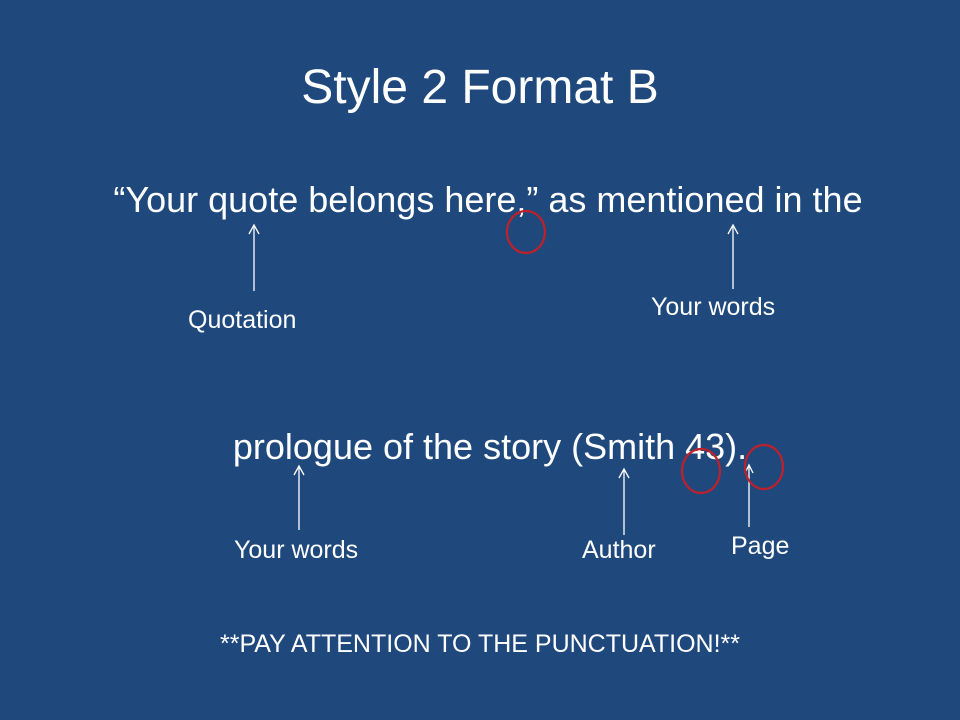 The width and height of the screenshot is (960, 720). Describe the element at coordinates (733, 256) in the screenshot. I see `arrow-your-words-top` at that location.